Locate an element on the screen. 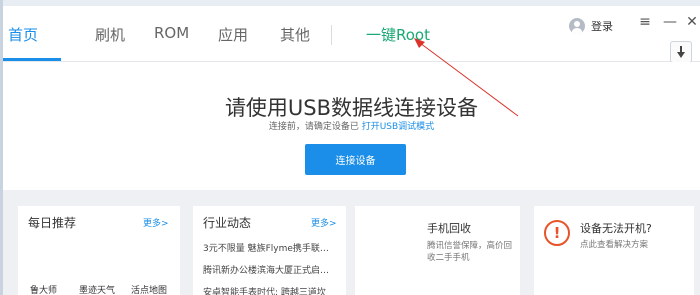  card-title: 手机回收 is located at coordinates (449, 228).